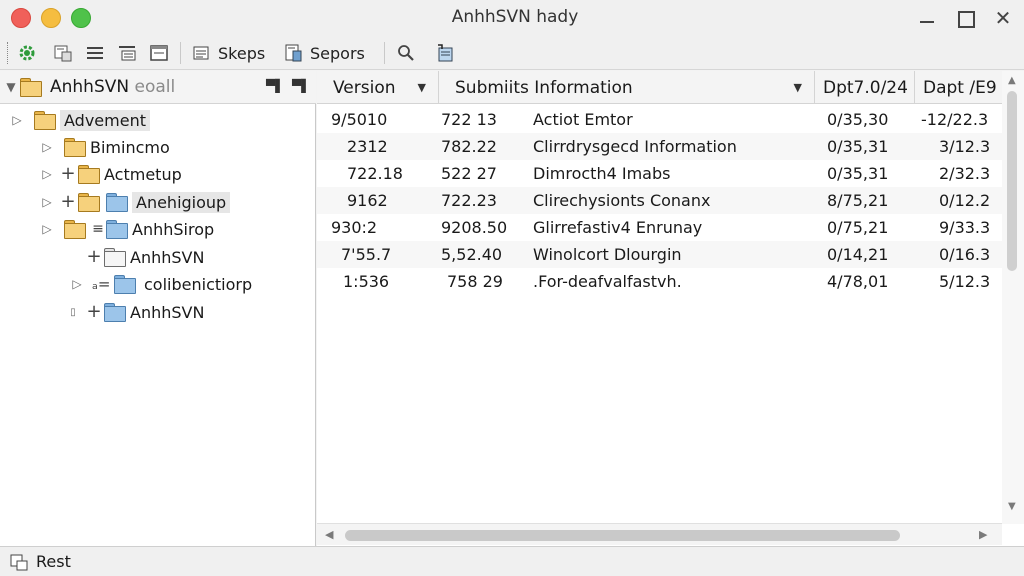 The width and height of the screenshot is (1024, 576). What do you see at coordinates (622, 535) in the screenshot?
I see `horizontal-scroll-thumb` at bounding box center [622, 535].